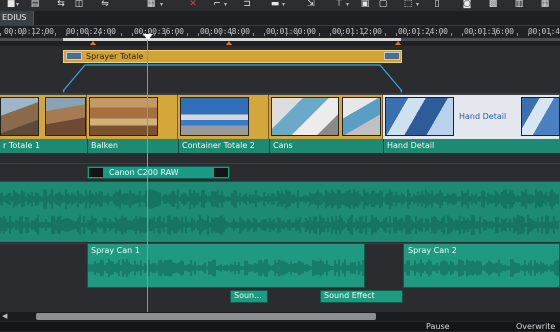  I want to click on ruler-ticks, so click(280, 34).